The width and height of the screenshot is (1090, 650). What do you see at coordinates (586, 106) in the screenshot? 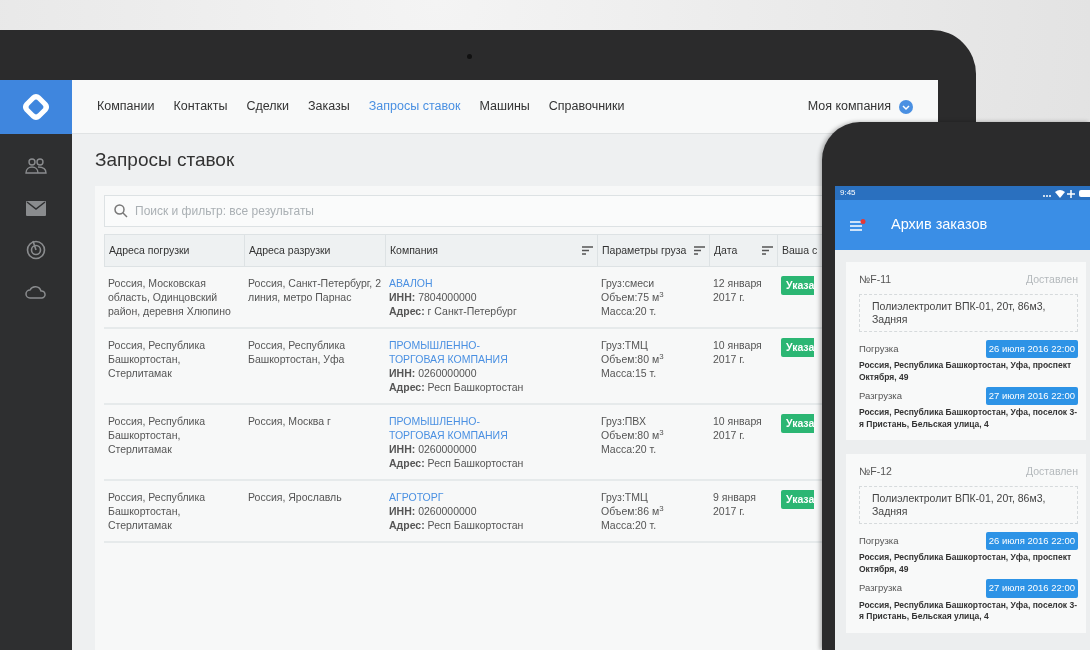
I see `nav-link: Справочники` at bounding box center [586, 106].